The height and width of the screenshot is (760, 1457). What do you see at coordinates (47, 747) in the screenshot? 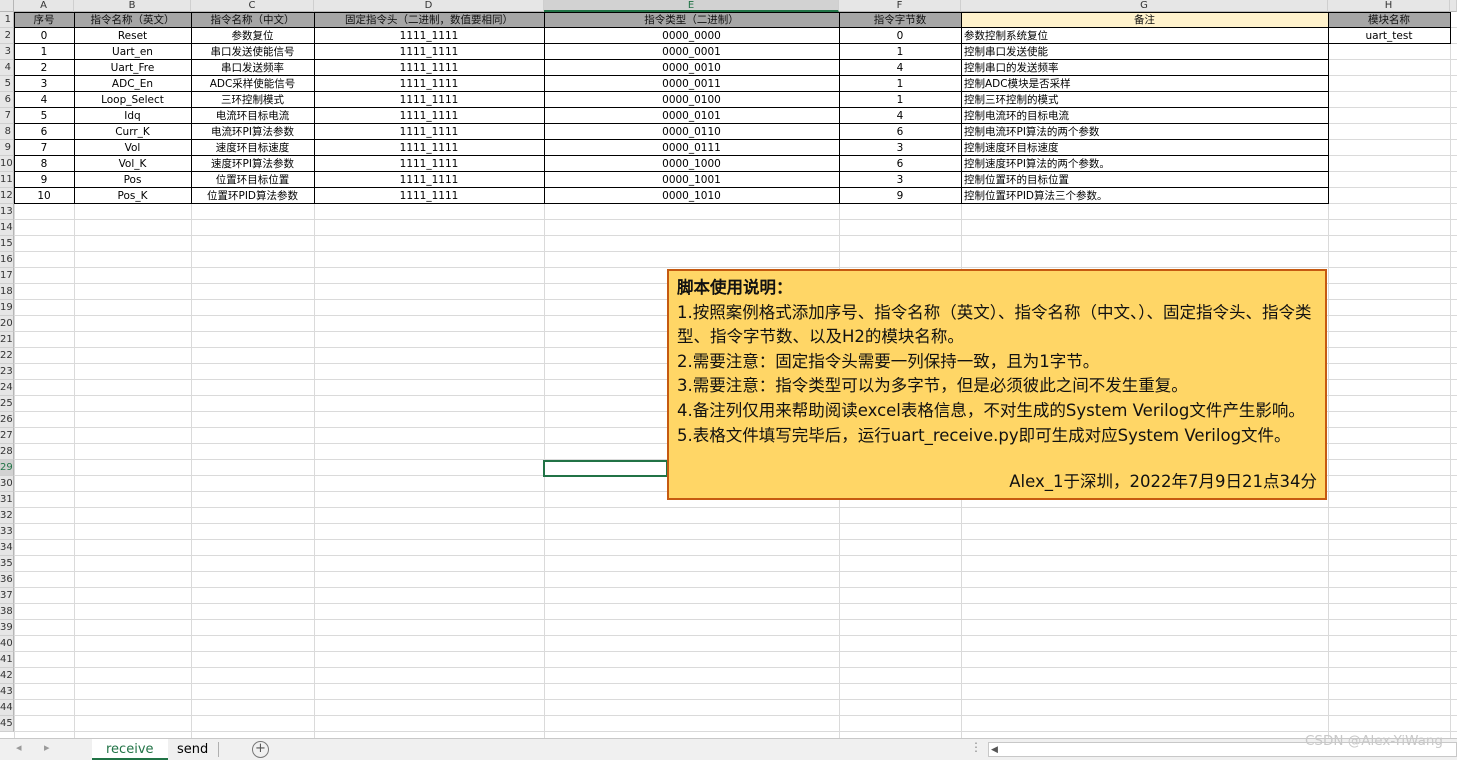
I see `next-sheet-icon: ▸` at bounding box center [47, 747].